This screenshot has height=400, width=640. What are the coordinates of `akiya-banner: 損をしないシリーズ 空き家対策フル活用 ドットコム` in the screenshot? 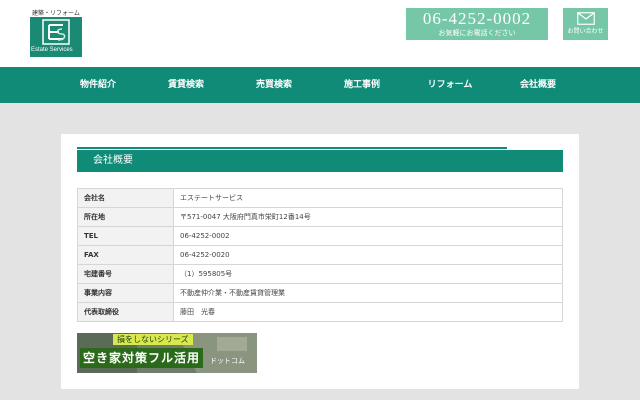 It's located at (167, 353).